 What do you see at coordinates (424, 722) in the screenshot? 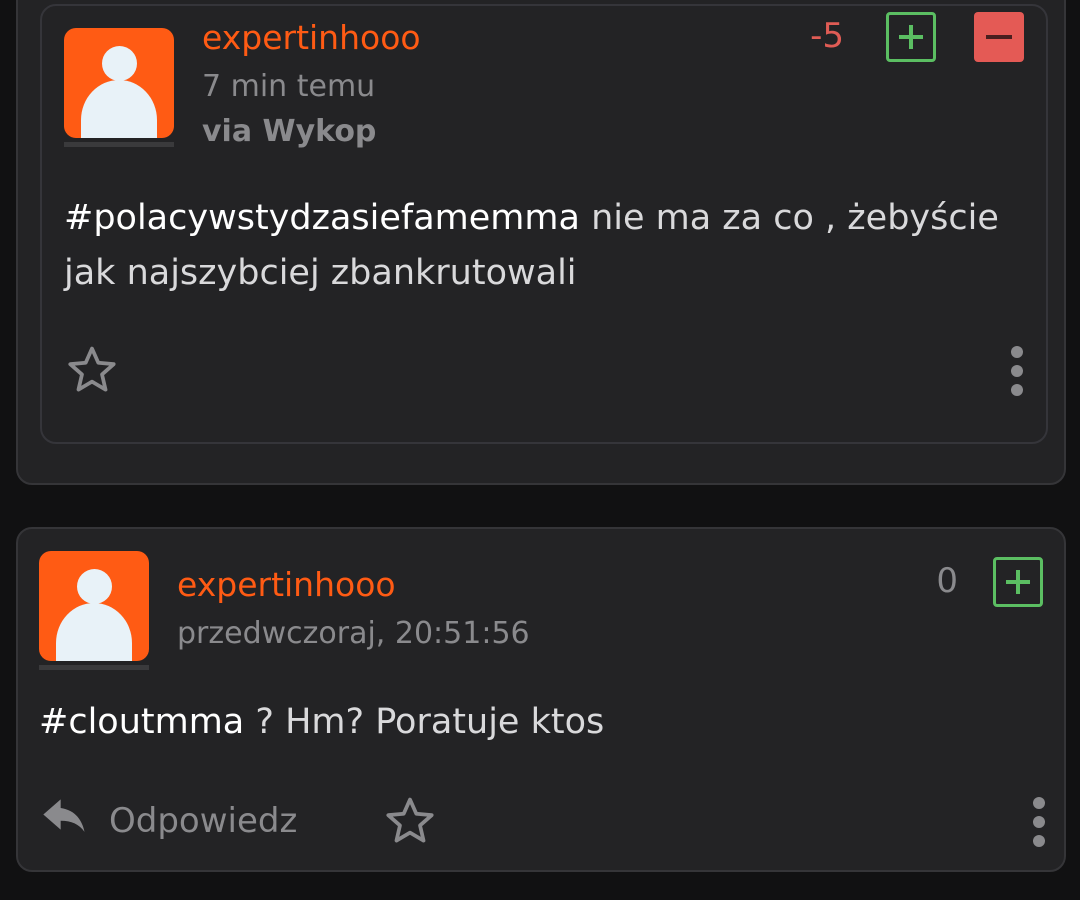
I see `comment-body: ? Hm? Poratuje ktos` at bounding box center [424, 722].